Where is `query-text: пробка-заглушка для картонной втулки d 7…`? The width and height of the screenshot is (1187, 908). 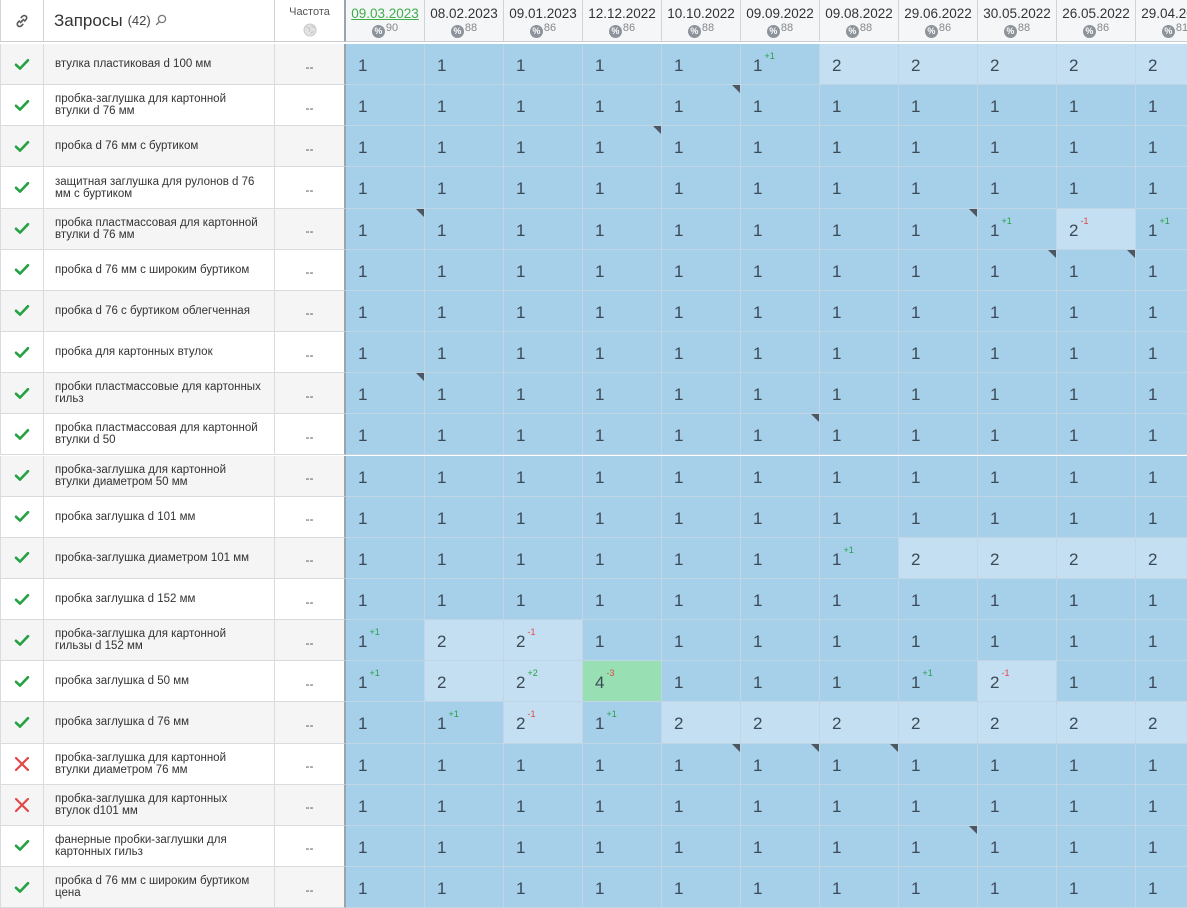
query-text: пробка-заглушка для картонной втулки d 7… is located at coordinates (159, 106).